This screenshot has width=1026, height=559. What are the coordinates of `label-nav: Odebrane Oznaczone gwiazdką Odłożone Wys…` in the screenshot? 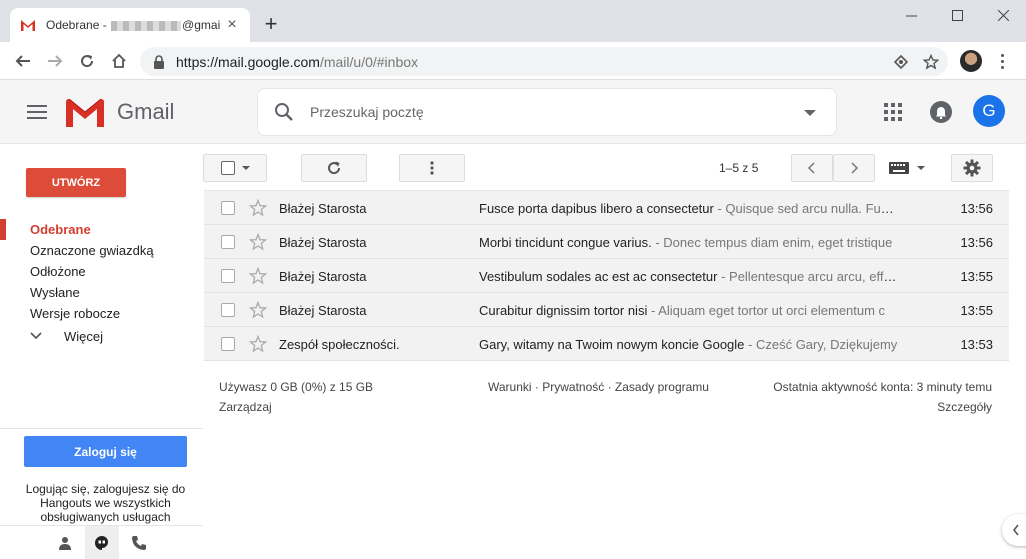 It's located at (100, 283).